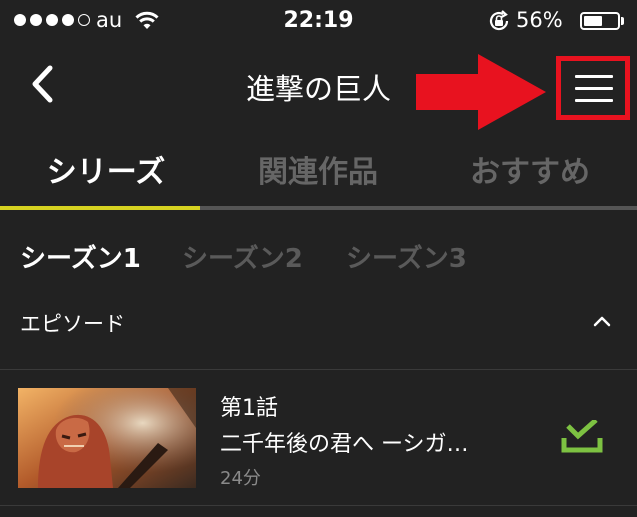 The width and height of the screenshot is (637, 517). What do you see at coordinates (593, 21) in the screenshot?
I see `battery-level` at bounding box center [593, 21].